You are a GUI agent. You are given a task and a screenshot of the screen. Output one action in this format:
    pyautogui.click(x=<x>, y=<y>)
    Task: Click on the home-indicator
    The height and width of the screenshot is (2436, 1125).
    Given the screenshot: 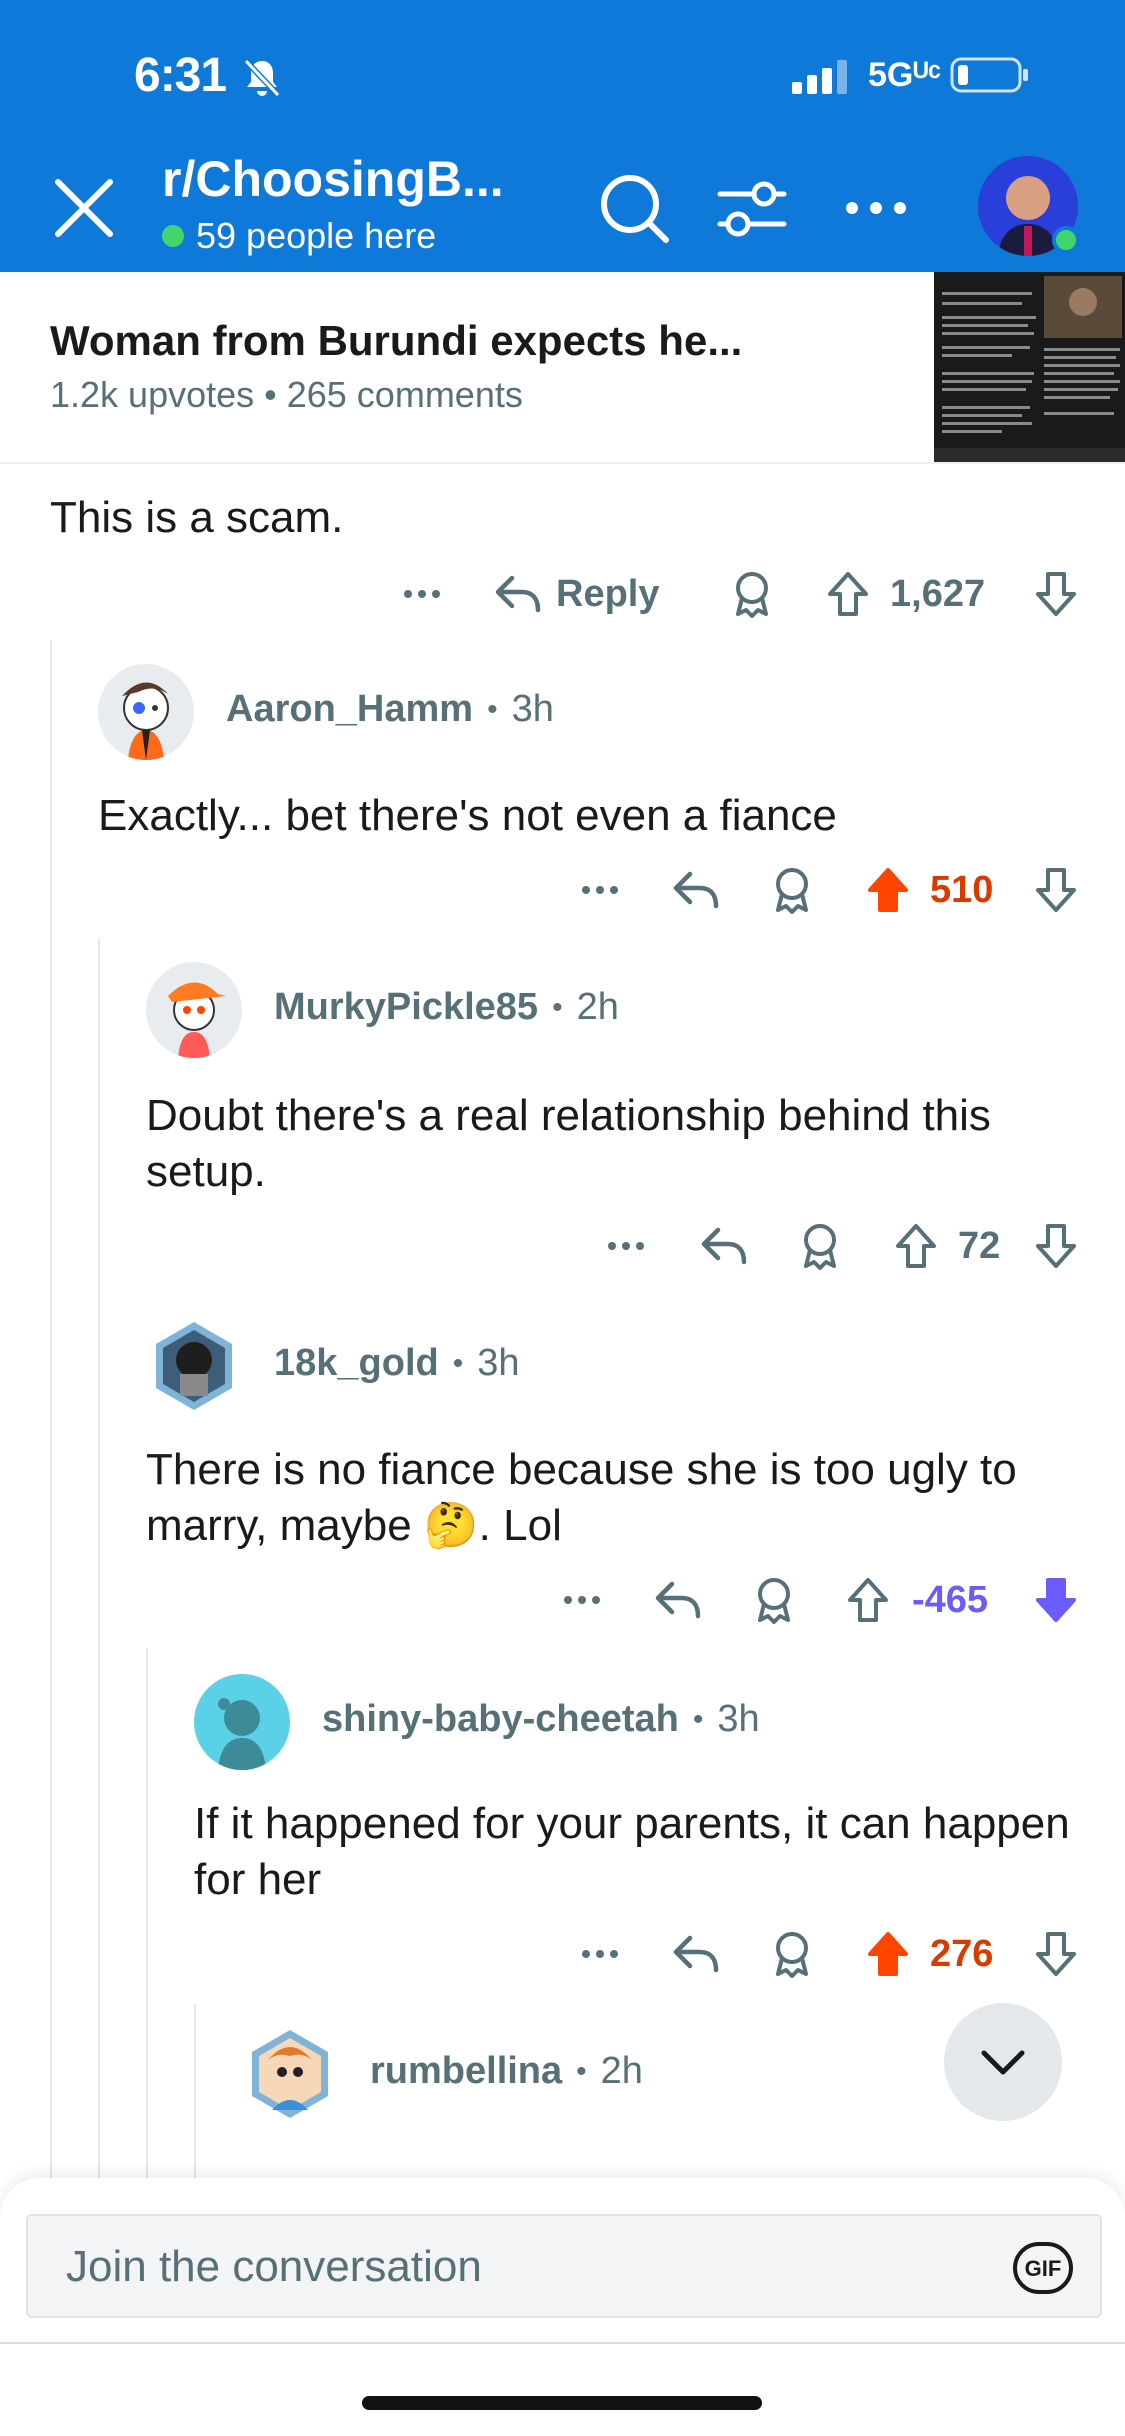 What is the action you would take?
    pyautogui.click(x=562, y=2403)
    